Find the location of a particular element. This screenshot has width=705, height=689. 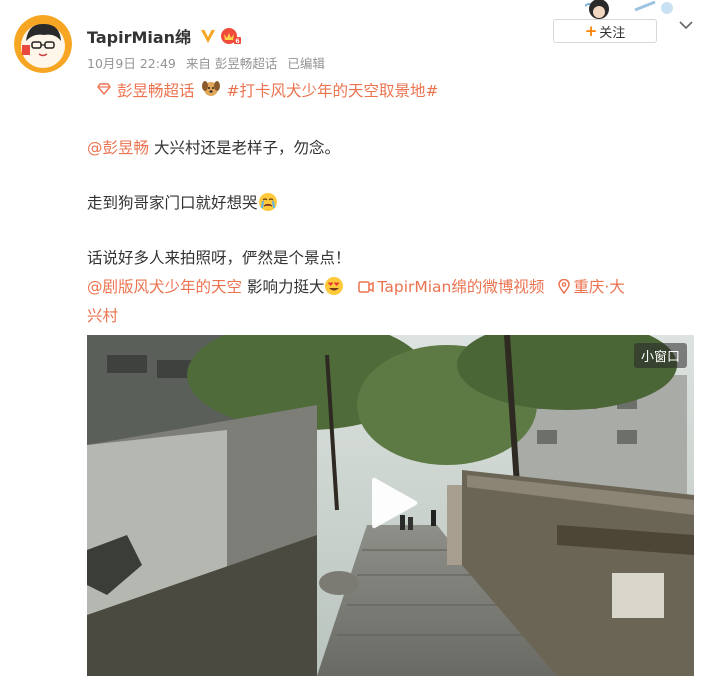

chevron-down-icon is located at coordinates (686, 23).